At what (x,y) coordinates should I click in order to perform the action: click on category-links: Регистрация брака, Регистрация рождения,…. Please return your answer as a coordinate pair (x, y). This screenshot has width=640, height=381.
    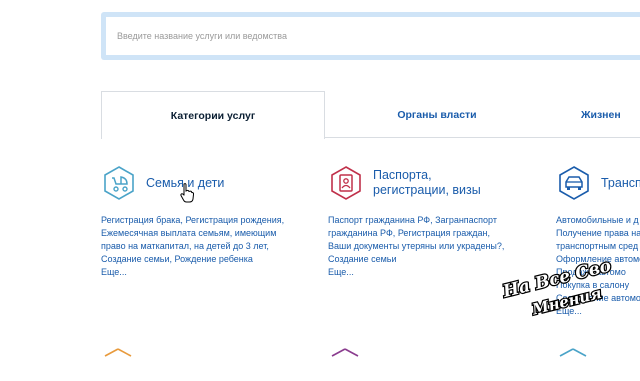
    Looking at the image, I should click on (203, 246).